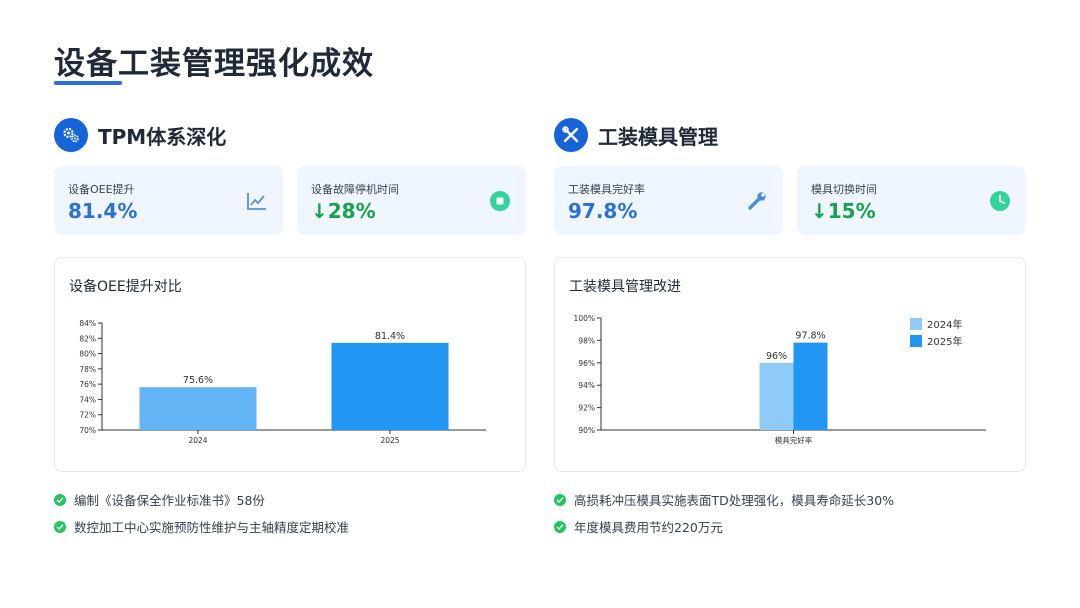 Image resolution: width=1080 pixels, height=608 pixels. I want to click on section-title: 工装模具管理, so click(658, 136).